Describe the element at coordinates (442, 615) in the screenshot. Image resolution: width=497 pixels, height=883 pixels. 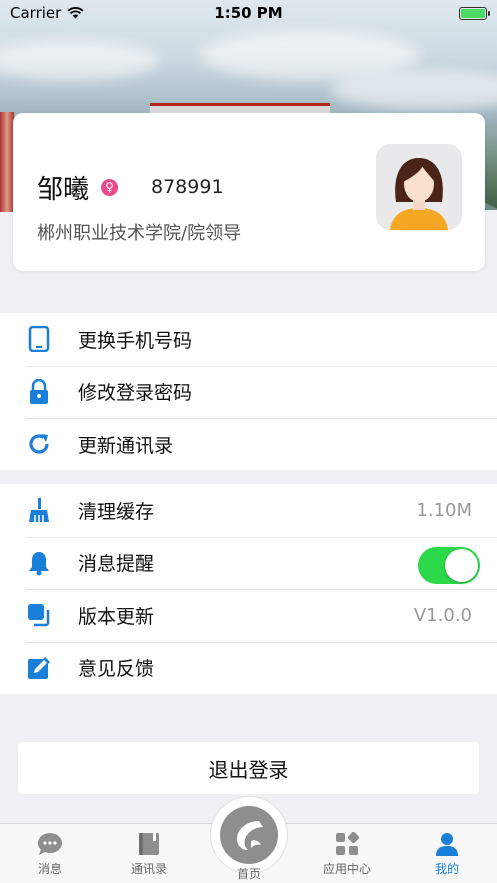
I see `version-number: V1.0.0` at that location.